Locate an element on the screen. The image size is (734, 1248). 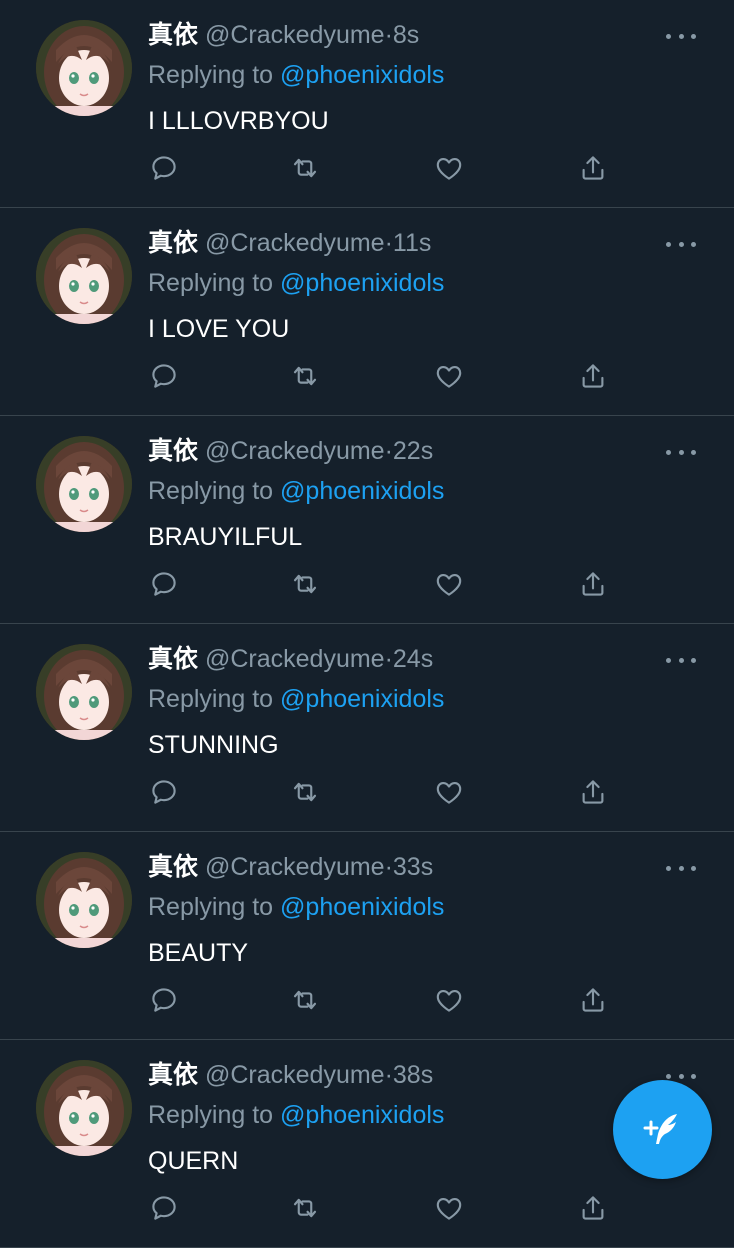
timestamp: 24s is located at coordinates (413, 659).